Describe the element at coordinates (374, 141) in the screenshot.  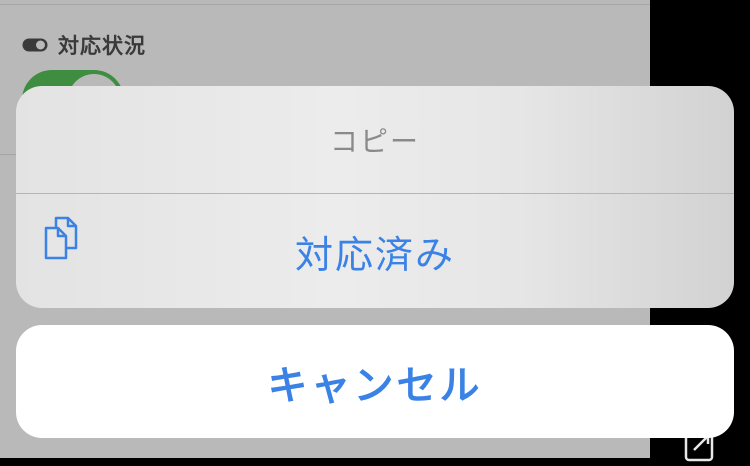
I see `action-sheet-title: コピー` at that location.